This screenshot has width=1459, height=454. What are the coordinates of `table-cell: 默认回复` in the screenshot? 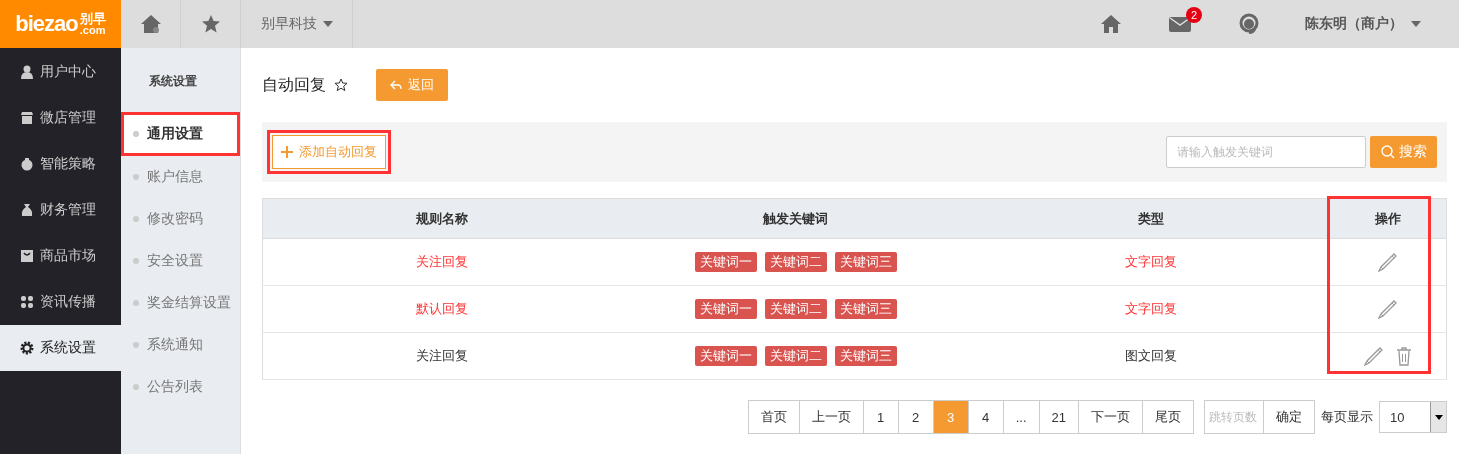 It's located at (441, 308).